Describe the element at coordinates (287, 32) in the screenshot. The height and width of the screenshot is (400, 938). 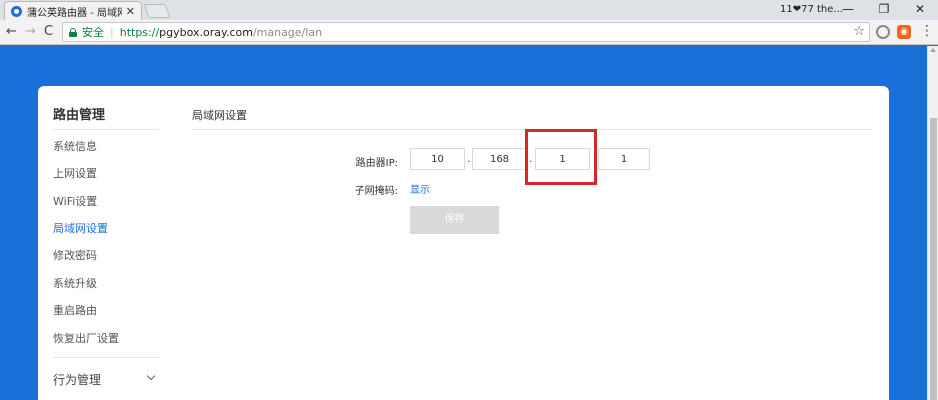
I see `url-path: /manage/lan` at that location.